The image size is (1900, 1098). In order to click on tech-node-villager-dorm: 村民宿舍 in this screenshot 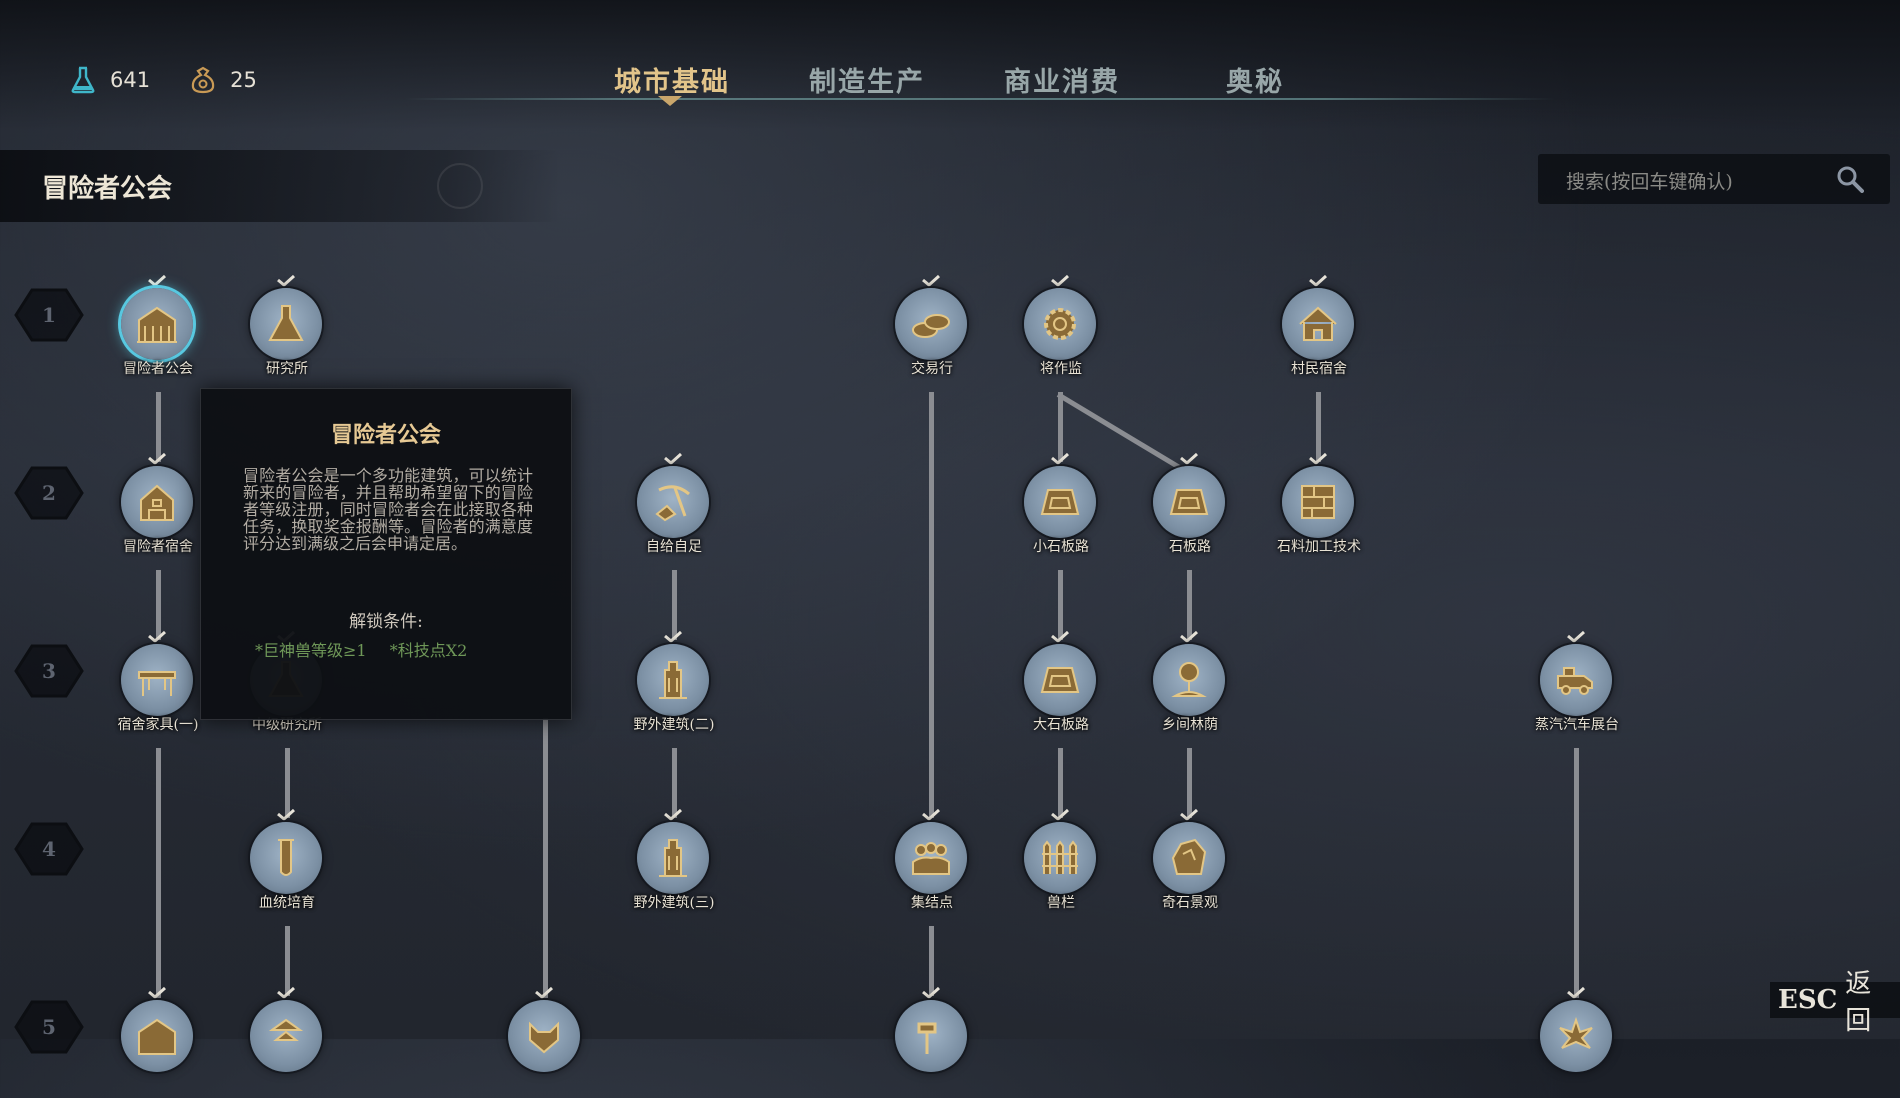, I will do `click(1319, 330)`.